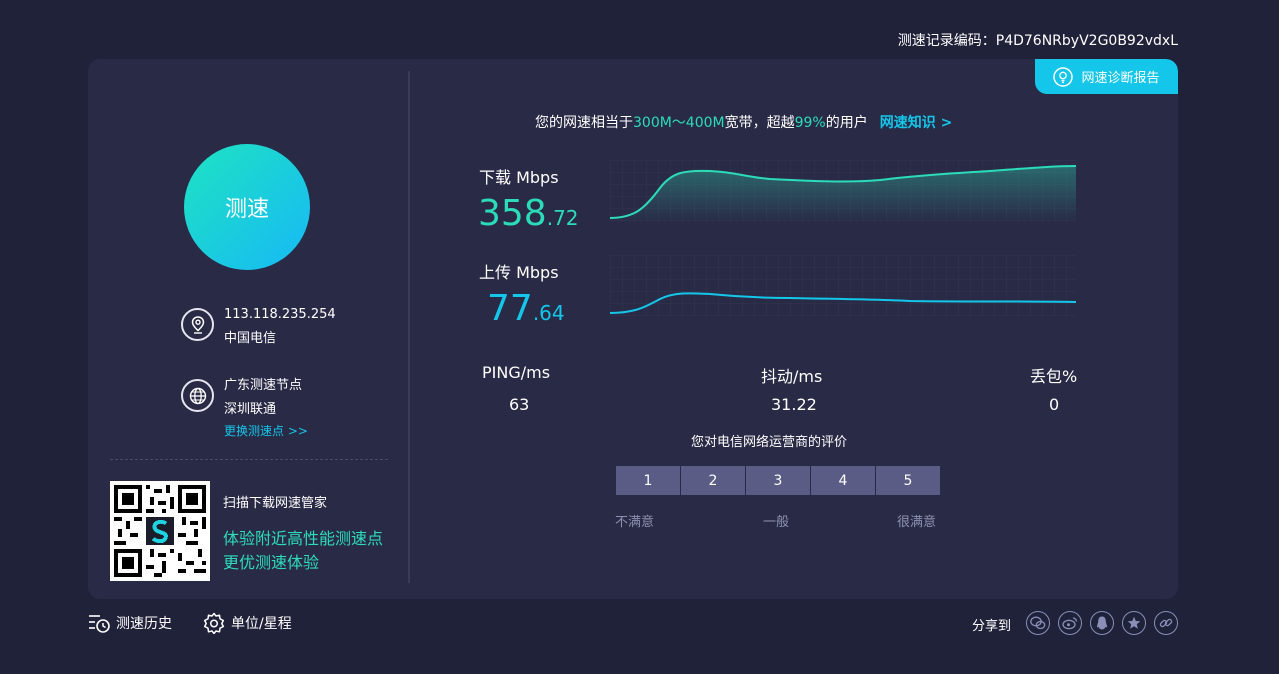 The image size is (1279, 674). Describe the element at coordinates (214, 623) in the screenshot. I see `gear-icon` at that location.